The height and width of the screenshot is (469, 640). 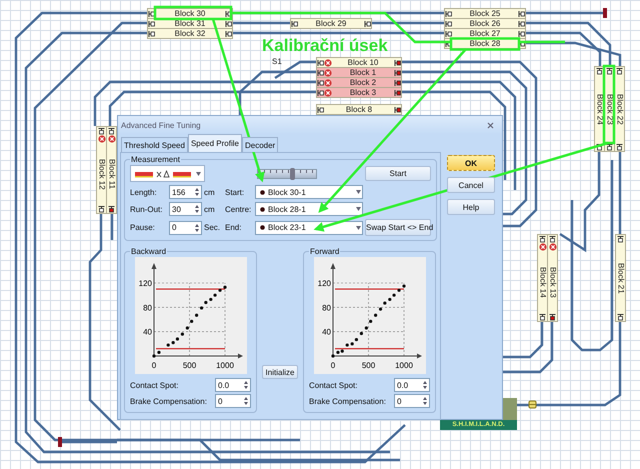 I want to click on connector-line, so click(x=542, y=42).